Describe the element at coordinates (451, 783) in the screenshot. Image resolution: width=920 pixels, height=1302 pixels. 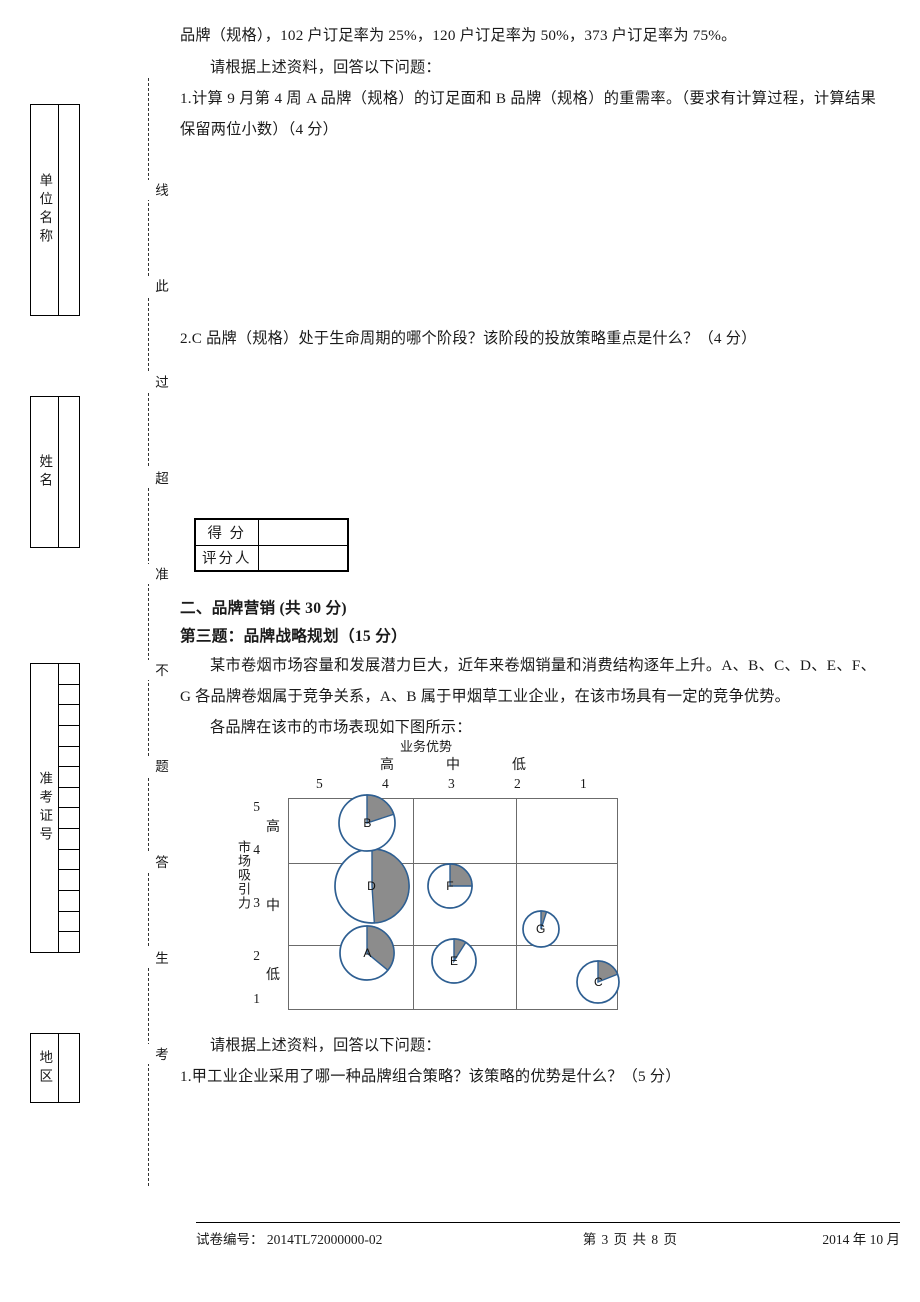
I see `chart-x-tick: 3` at that location.